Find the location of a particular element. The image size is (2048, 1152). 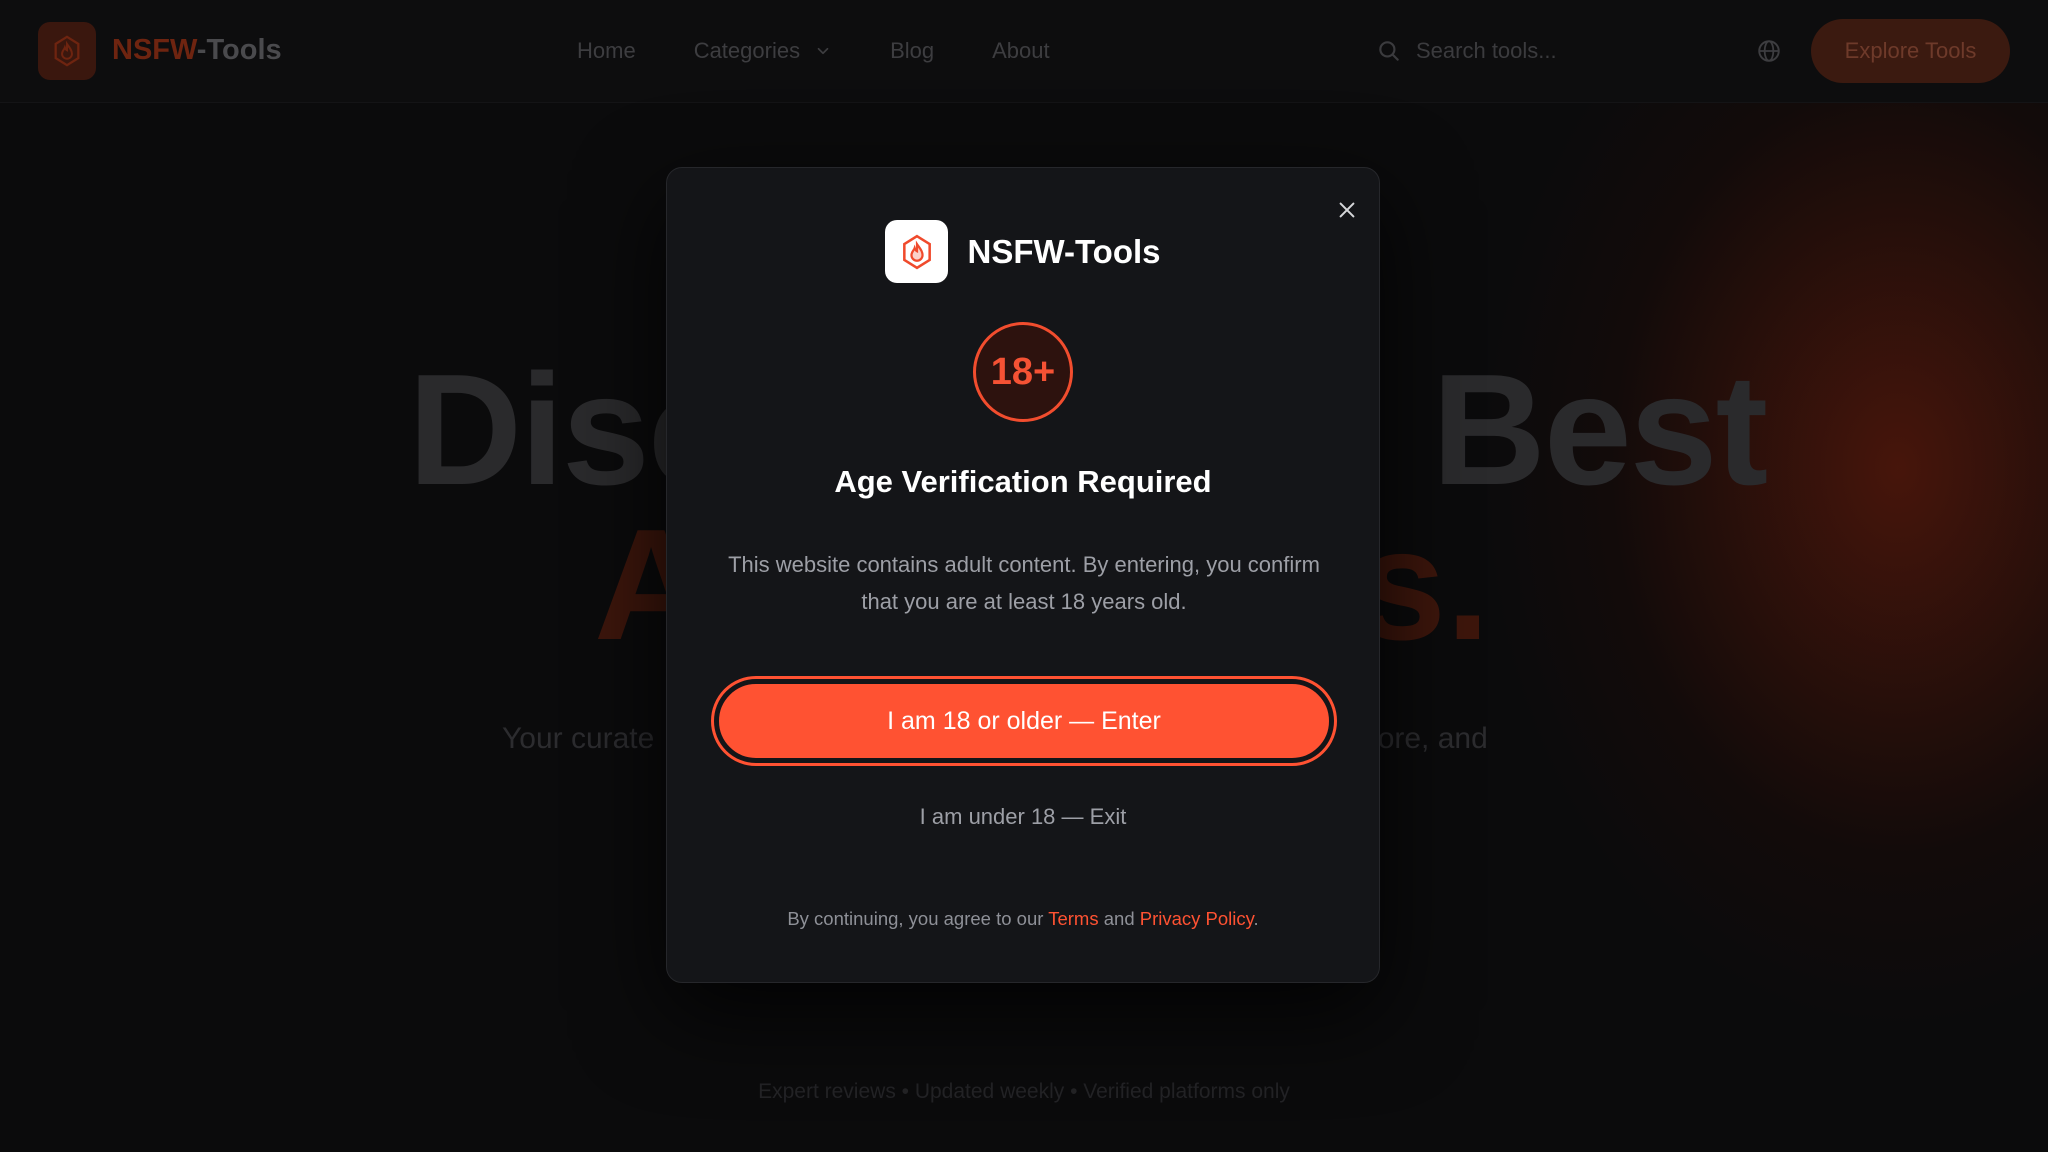

enter-button: I am 18 or older — Enter is located at coordinates (1024, 721).